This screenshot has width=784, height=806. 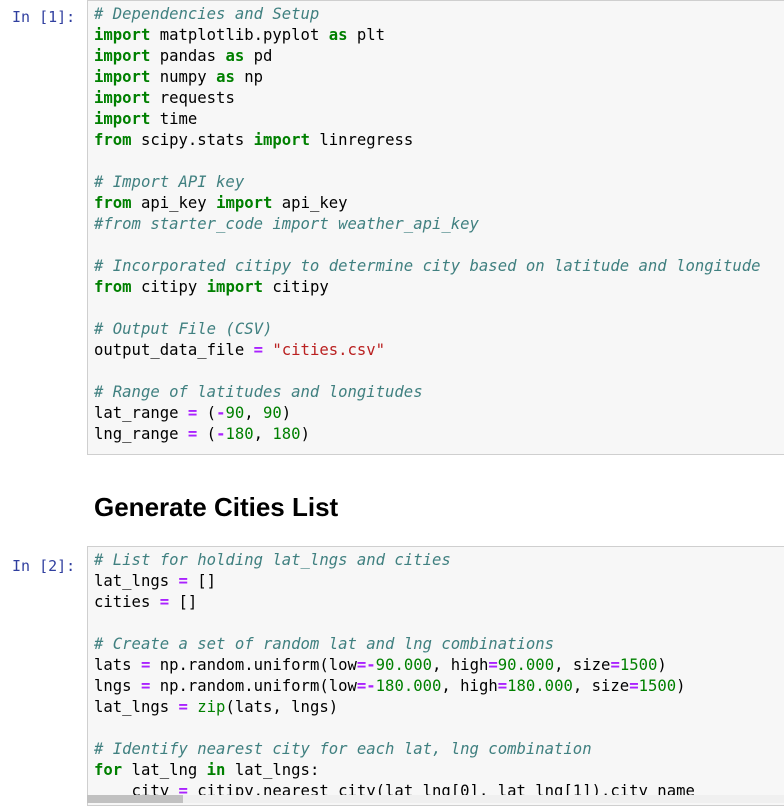 What do you see at coordinates (366, 35) in the screenshot?
I see `code-token: plt` at bounding box center [366, 35].